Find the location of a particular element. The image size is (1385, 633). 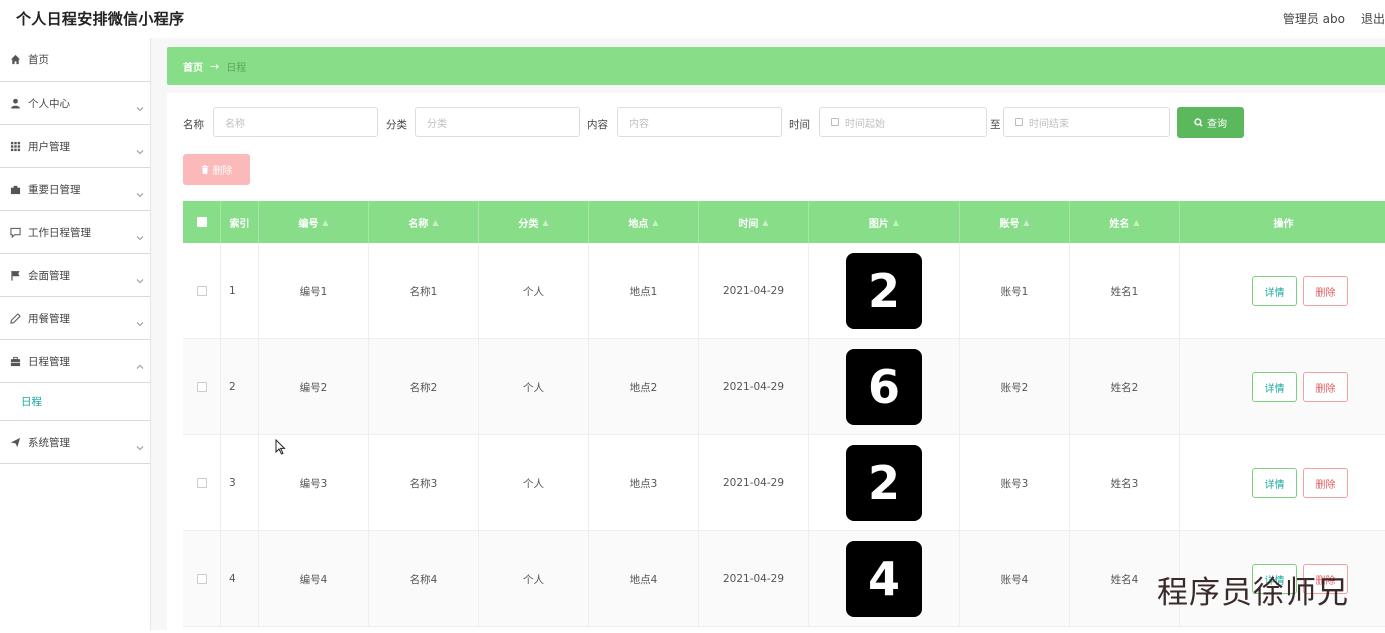

cell-name: 名称1 is located at coordinates (424, 291).